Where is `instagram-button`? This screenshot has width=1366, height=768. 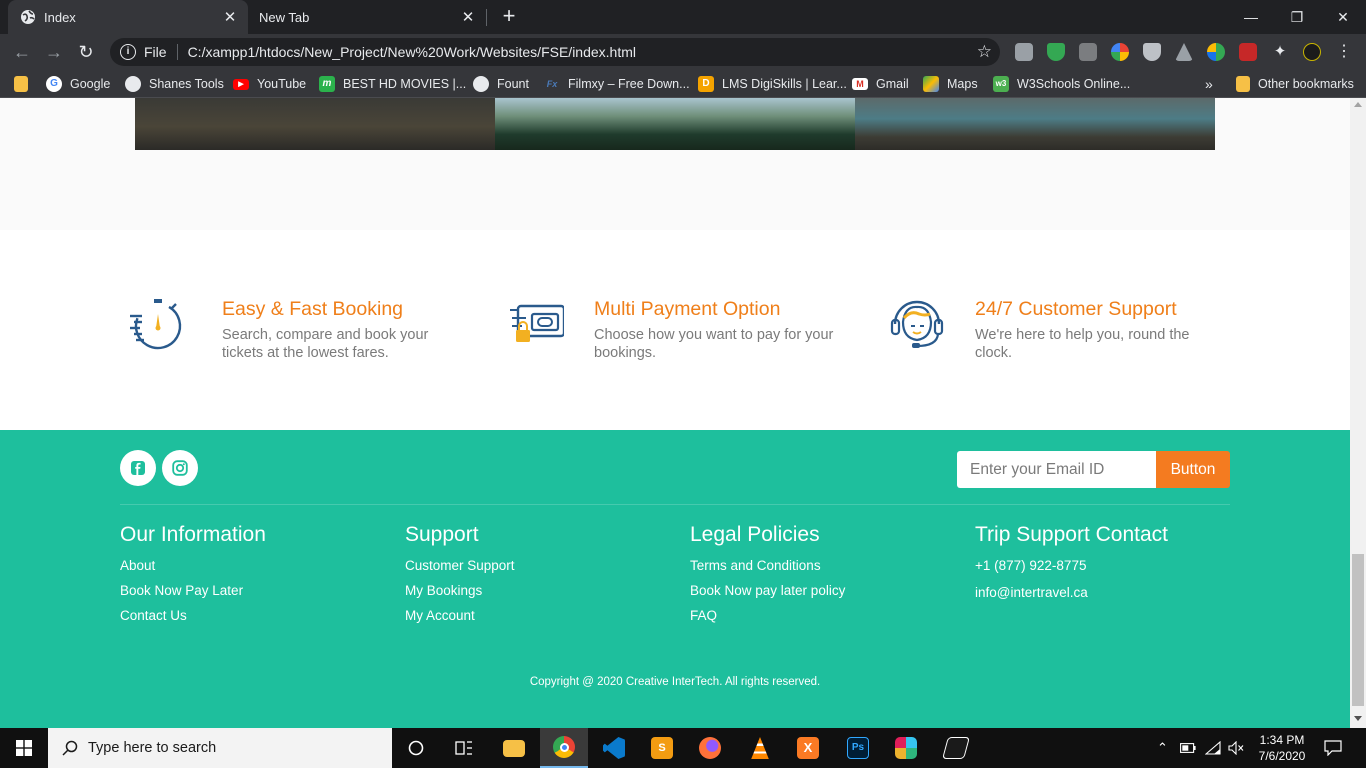 instagram-button is located at coordinates (180, 468).